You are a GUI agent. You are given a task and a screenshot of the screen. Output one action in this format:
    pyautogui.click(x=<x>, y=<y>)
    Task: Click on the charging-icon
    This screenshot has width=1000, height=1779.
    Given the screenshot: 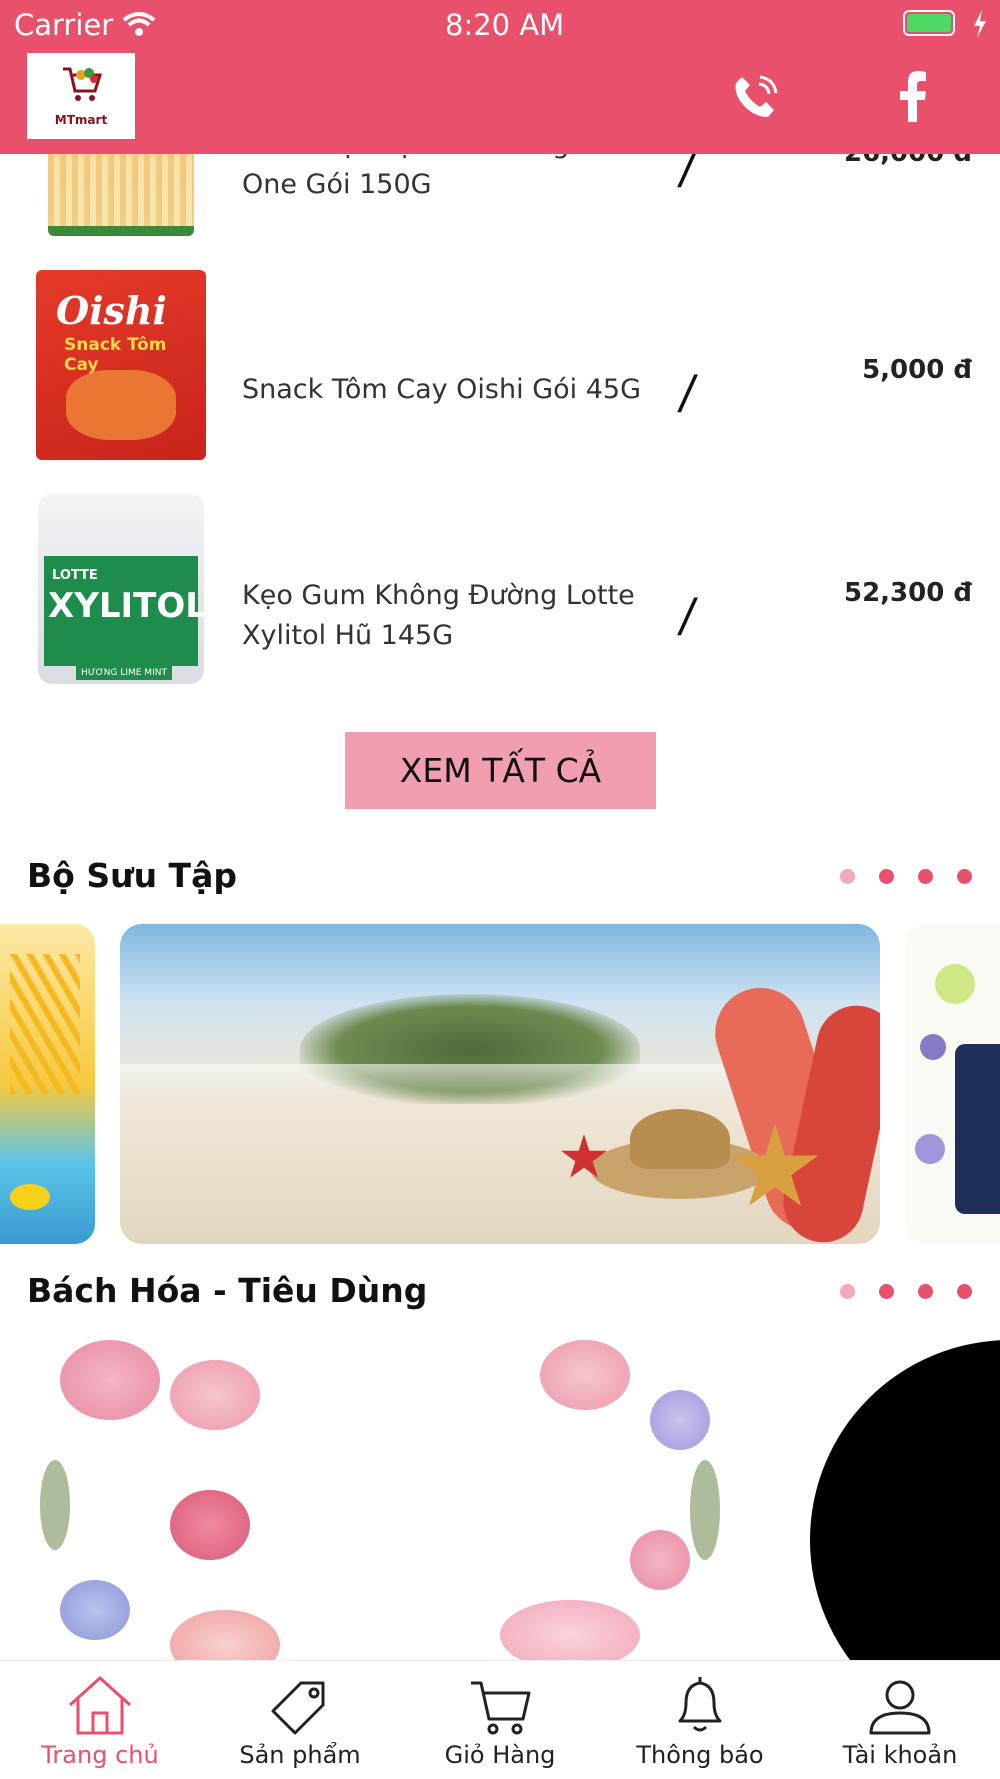 What is the action you would take?
    pyautogui.click(x=980, y=24)
    